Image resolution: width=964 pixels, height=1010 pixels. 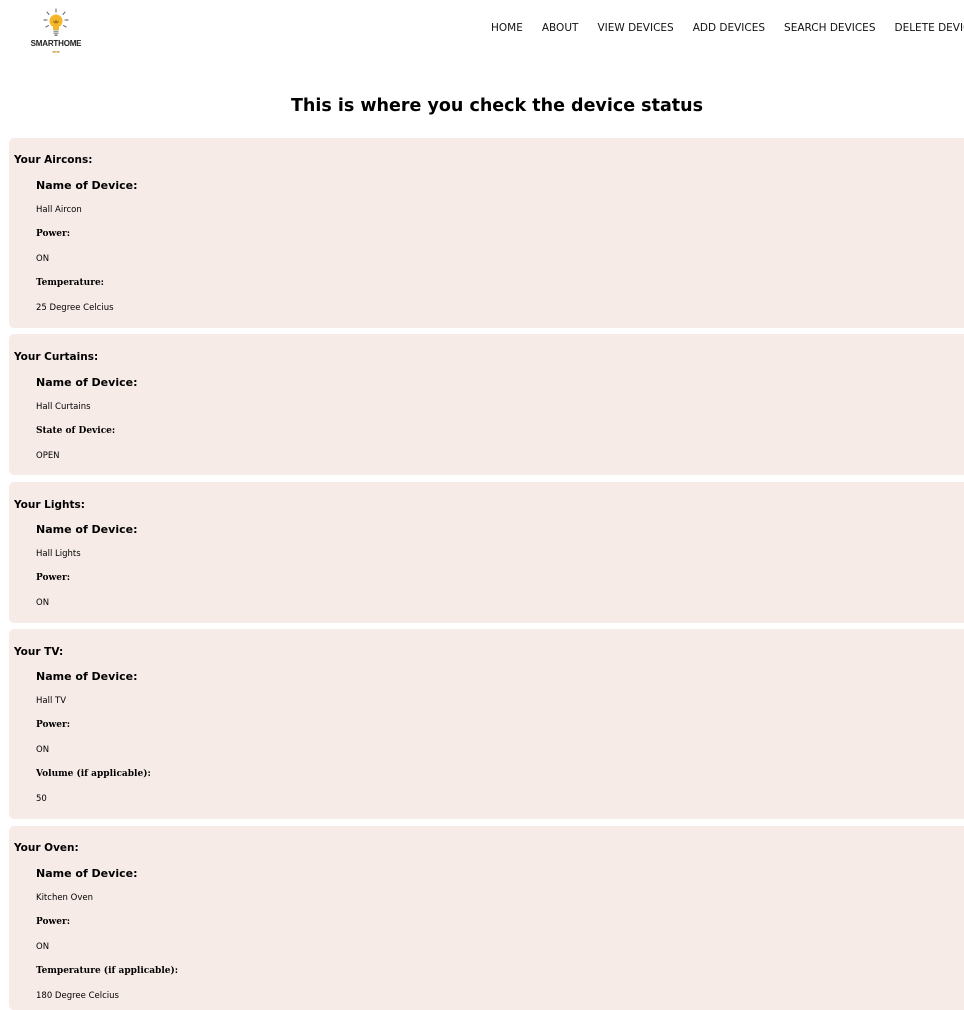 What do you see at coordinates (829, 28) in the screenshot?
I see `nav-search-devices: SEARCH DEVICES` at bounding box center [829, 28].